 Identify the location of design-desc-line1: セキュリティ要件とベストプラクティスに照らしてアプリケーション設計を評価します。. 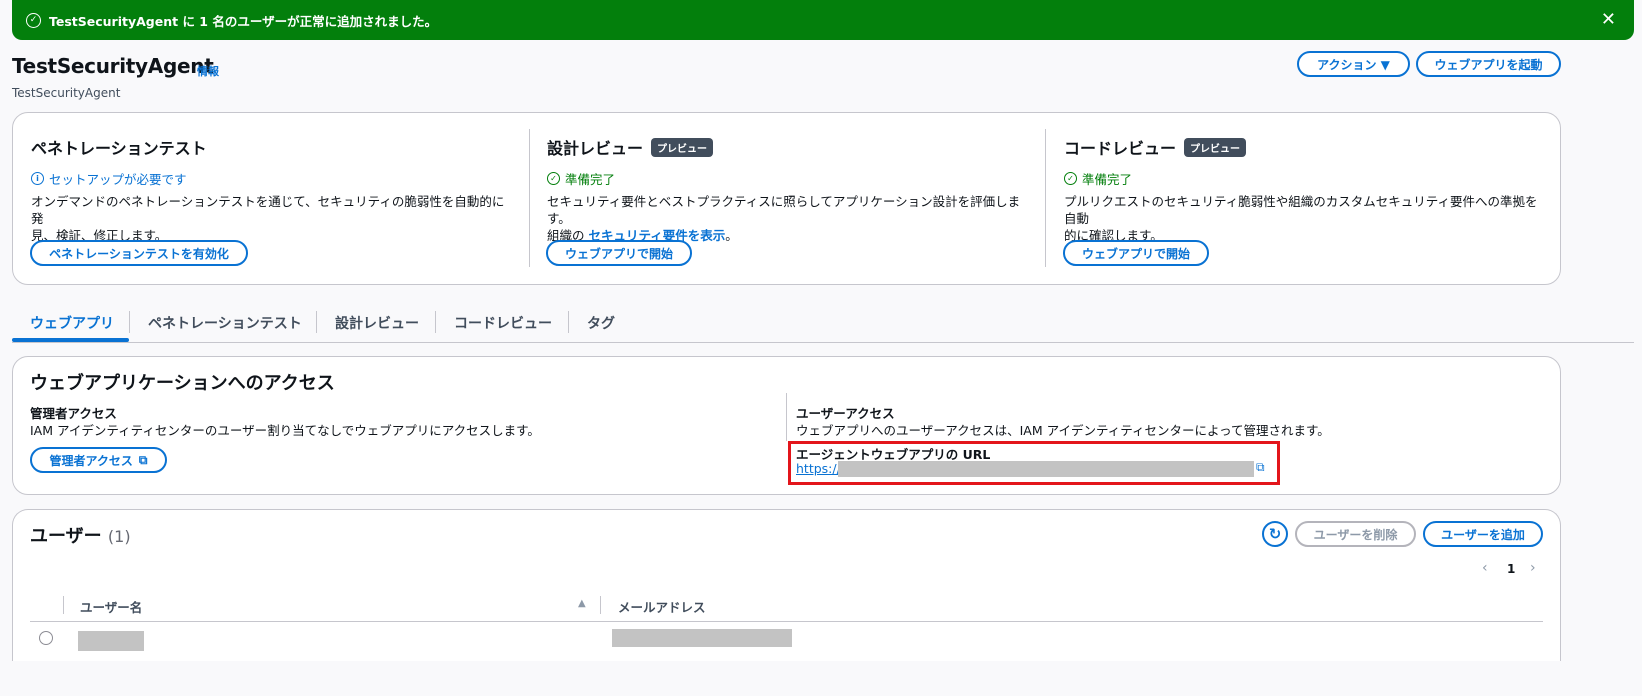
(784, 210).